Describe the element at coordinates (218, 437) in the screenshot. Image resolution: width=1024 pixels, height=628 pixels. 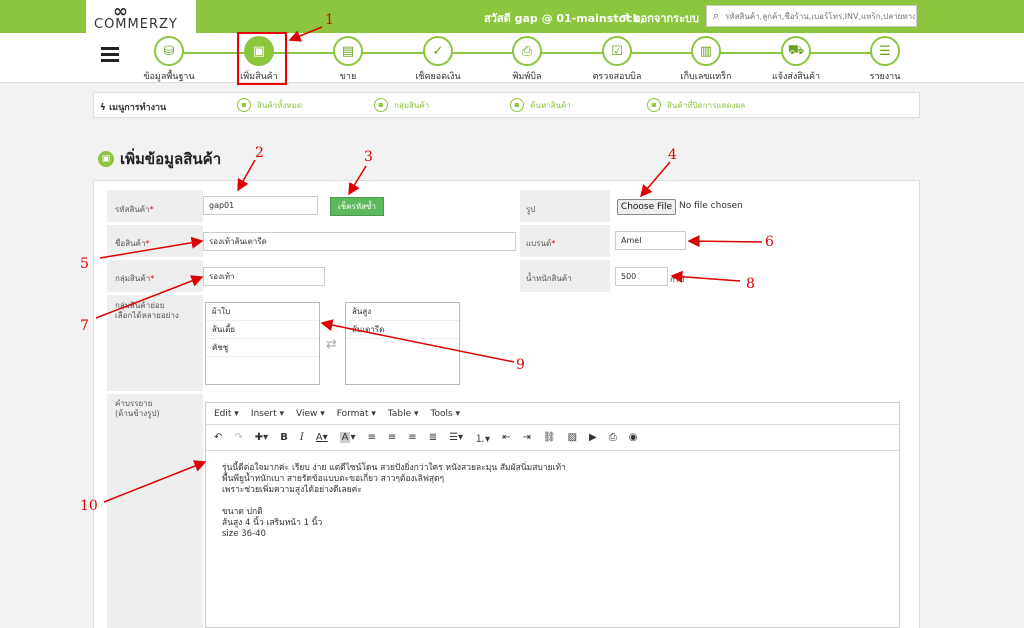
I see `undo-icon: ↶` at that location.